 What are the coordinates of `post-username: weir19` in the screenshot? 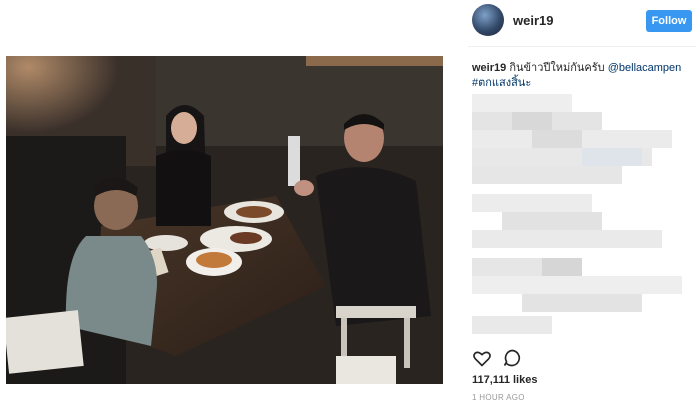 It's located at (533, 20).